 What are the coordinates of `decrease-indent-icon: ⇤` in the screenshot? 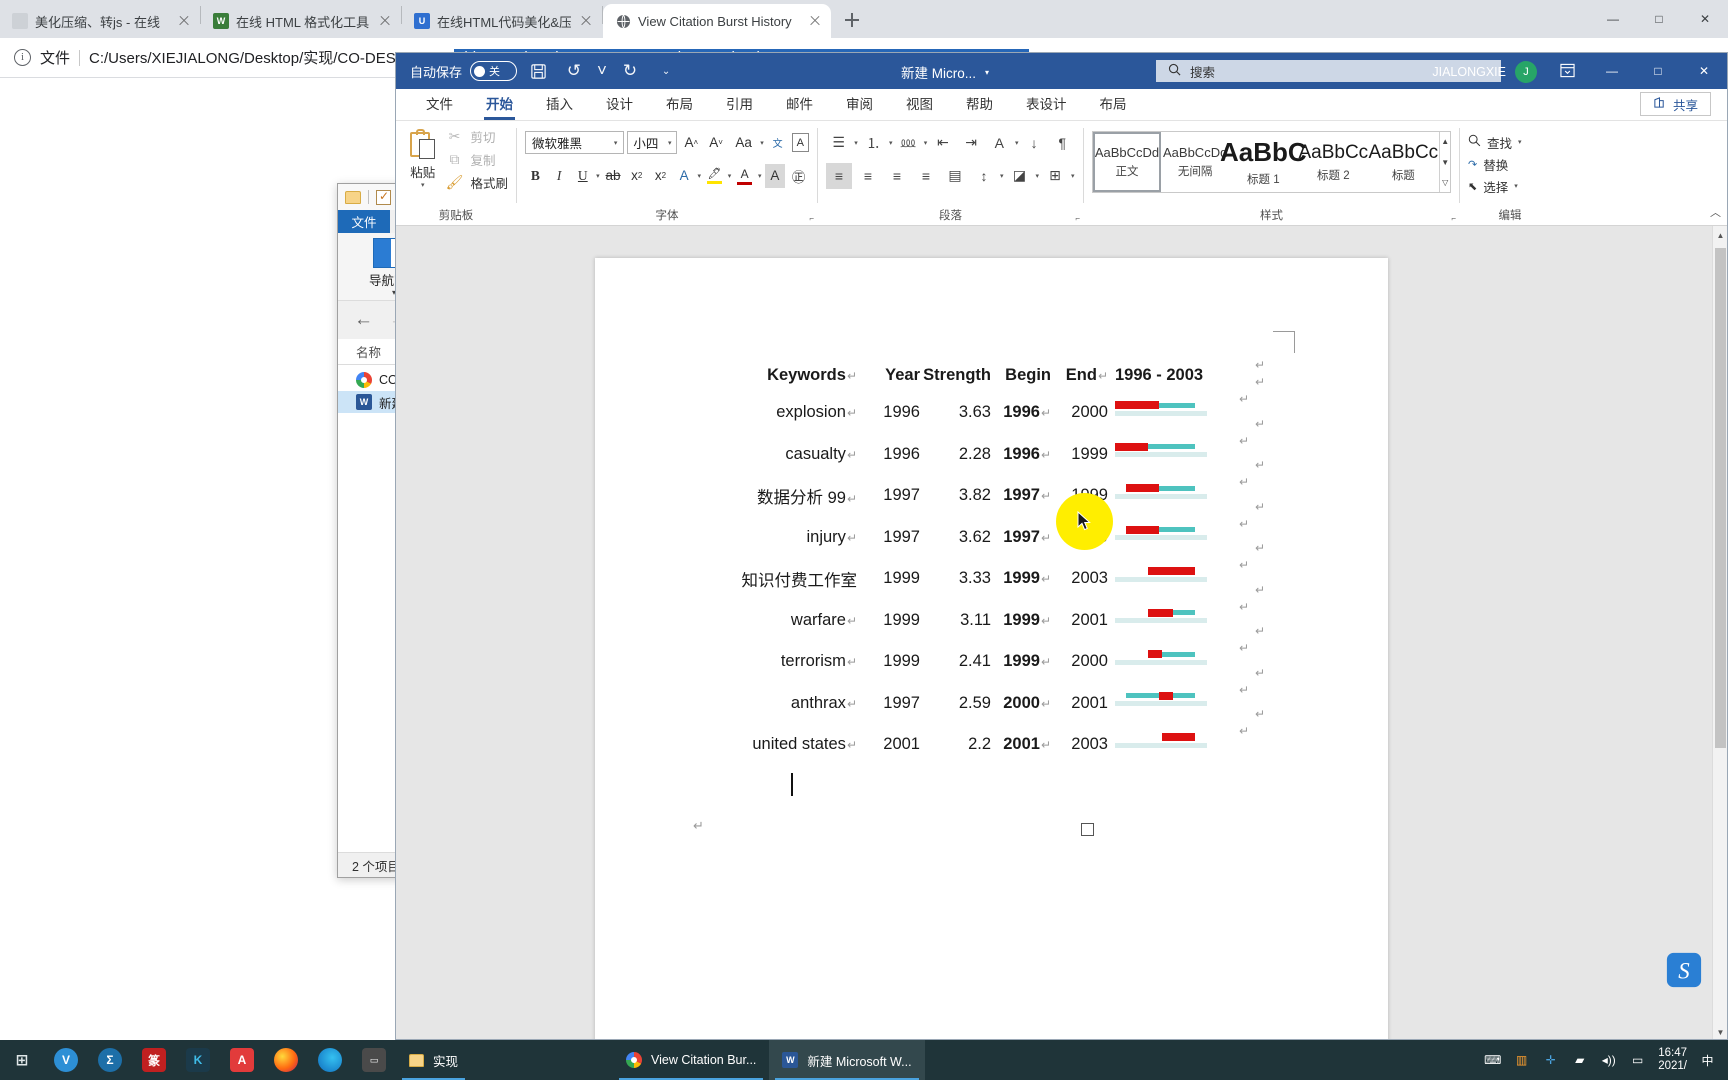 It's located at (942, 143).